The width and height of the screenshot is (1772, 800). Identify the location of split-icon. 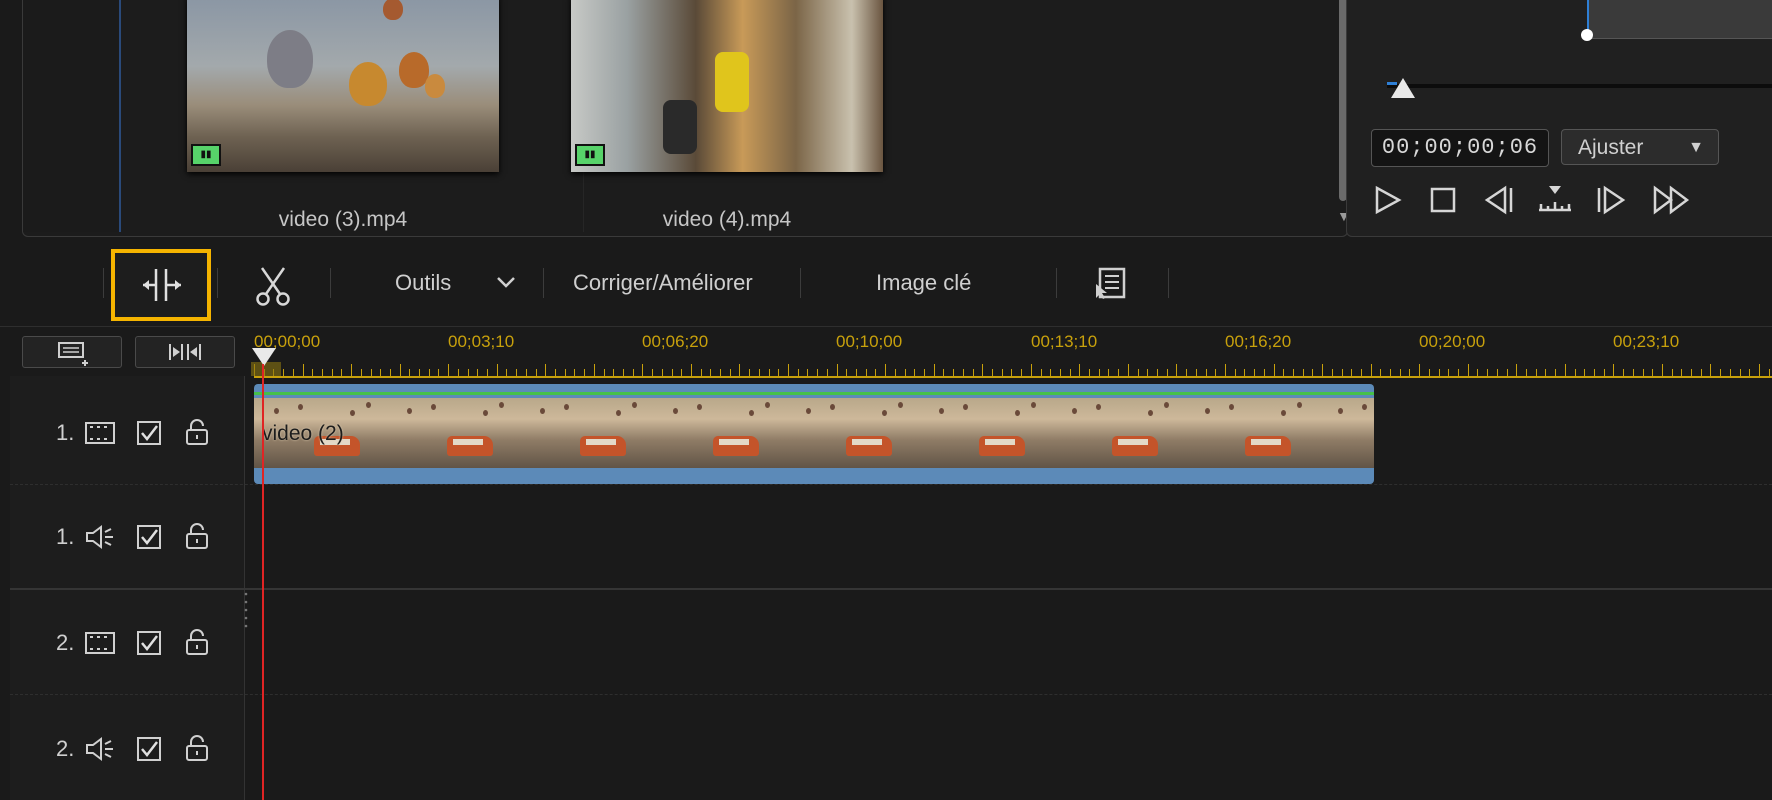
(162, 285).